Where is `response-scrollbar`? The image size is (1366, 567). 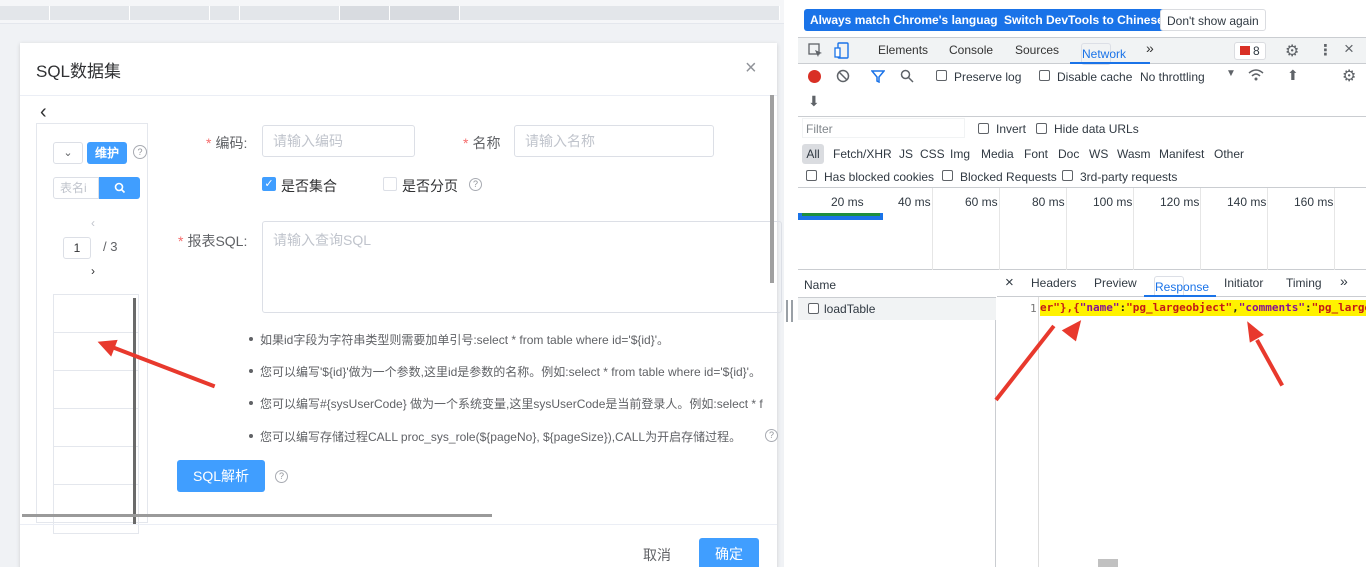
response-scrollbar is located at coordinates (1108, 563).